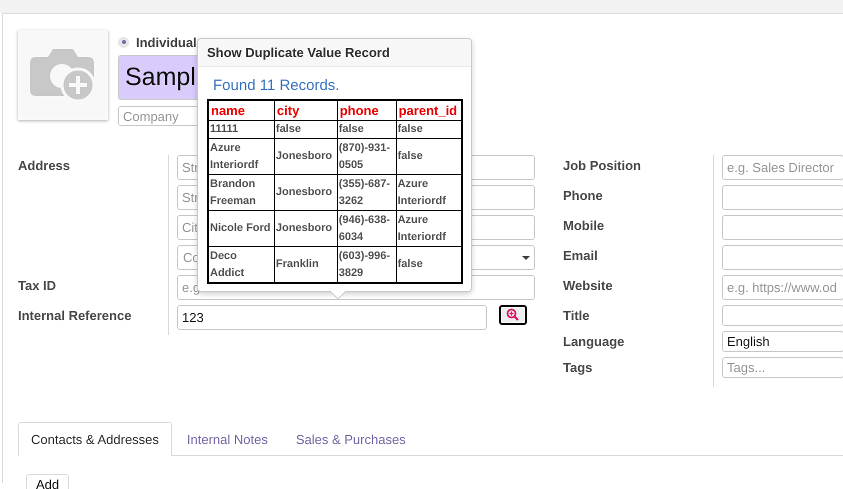 This screenshot has width=843, height=489. Describe the element at coordinates (48, 481) in the screenshot. I see `add-button: Add` at that location.